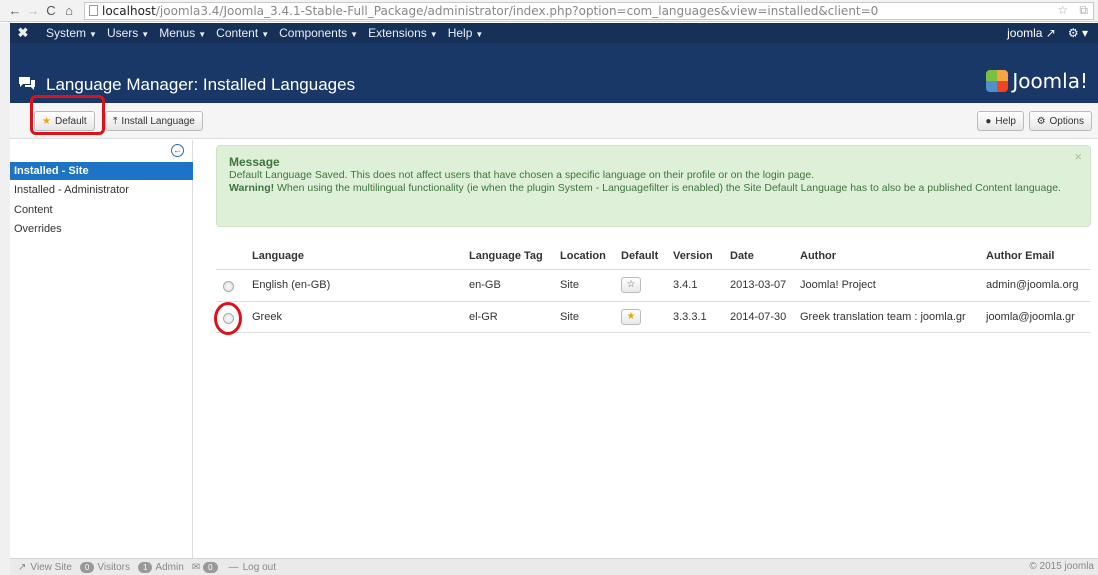  I want to click on column-header-default: Default, so click(639, 256).